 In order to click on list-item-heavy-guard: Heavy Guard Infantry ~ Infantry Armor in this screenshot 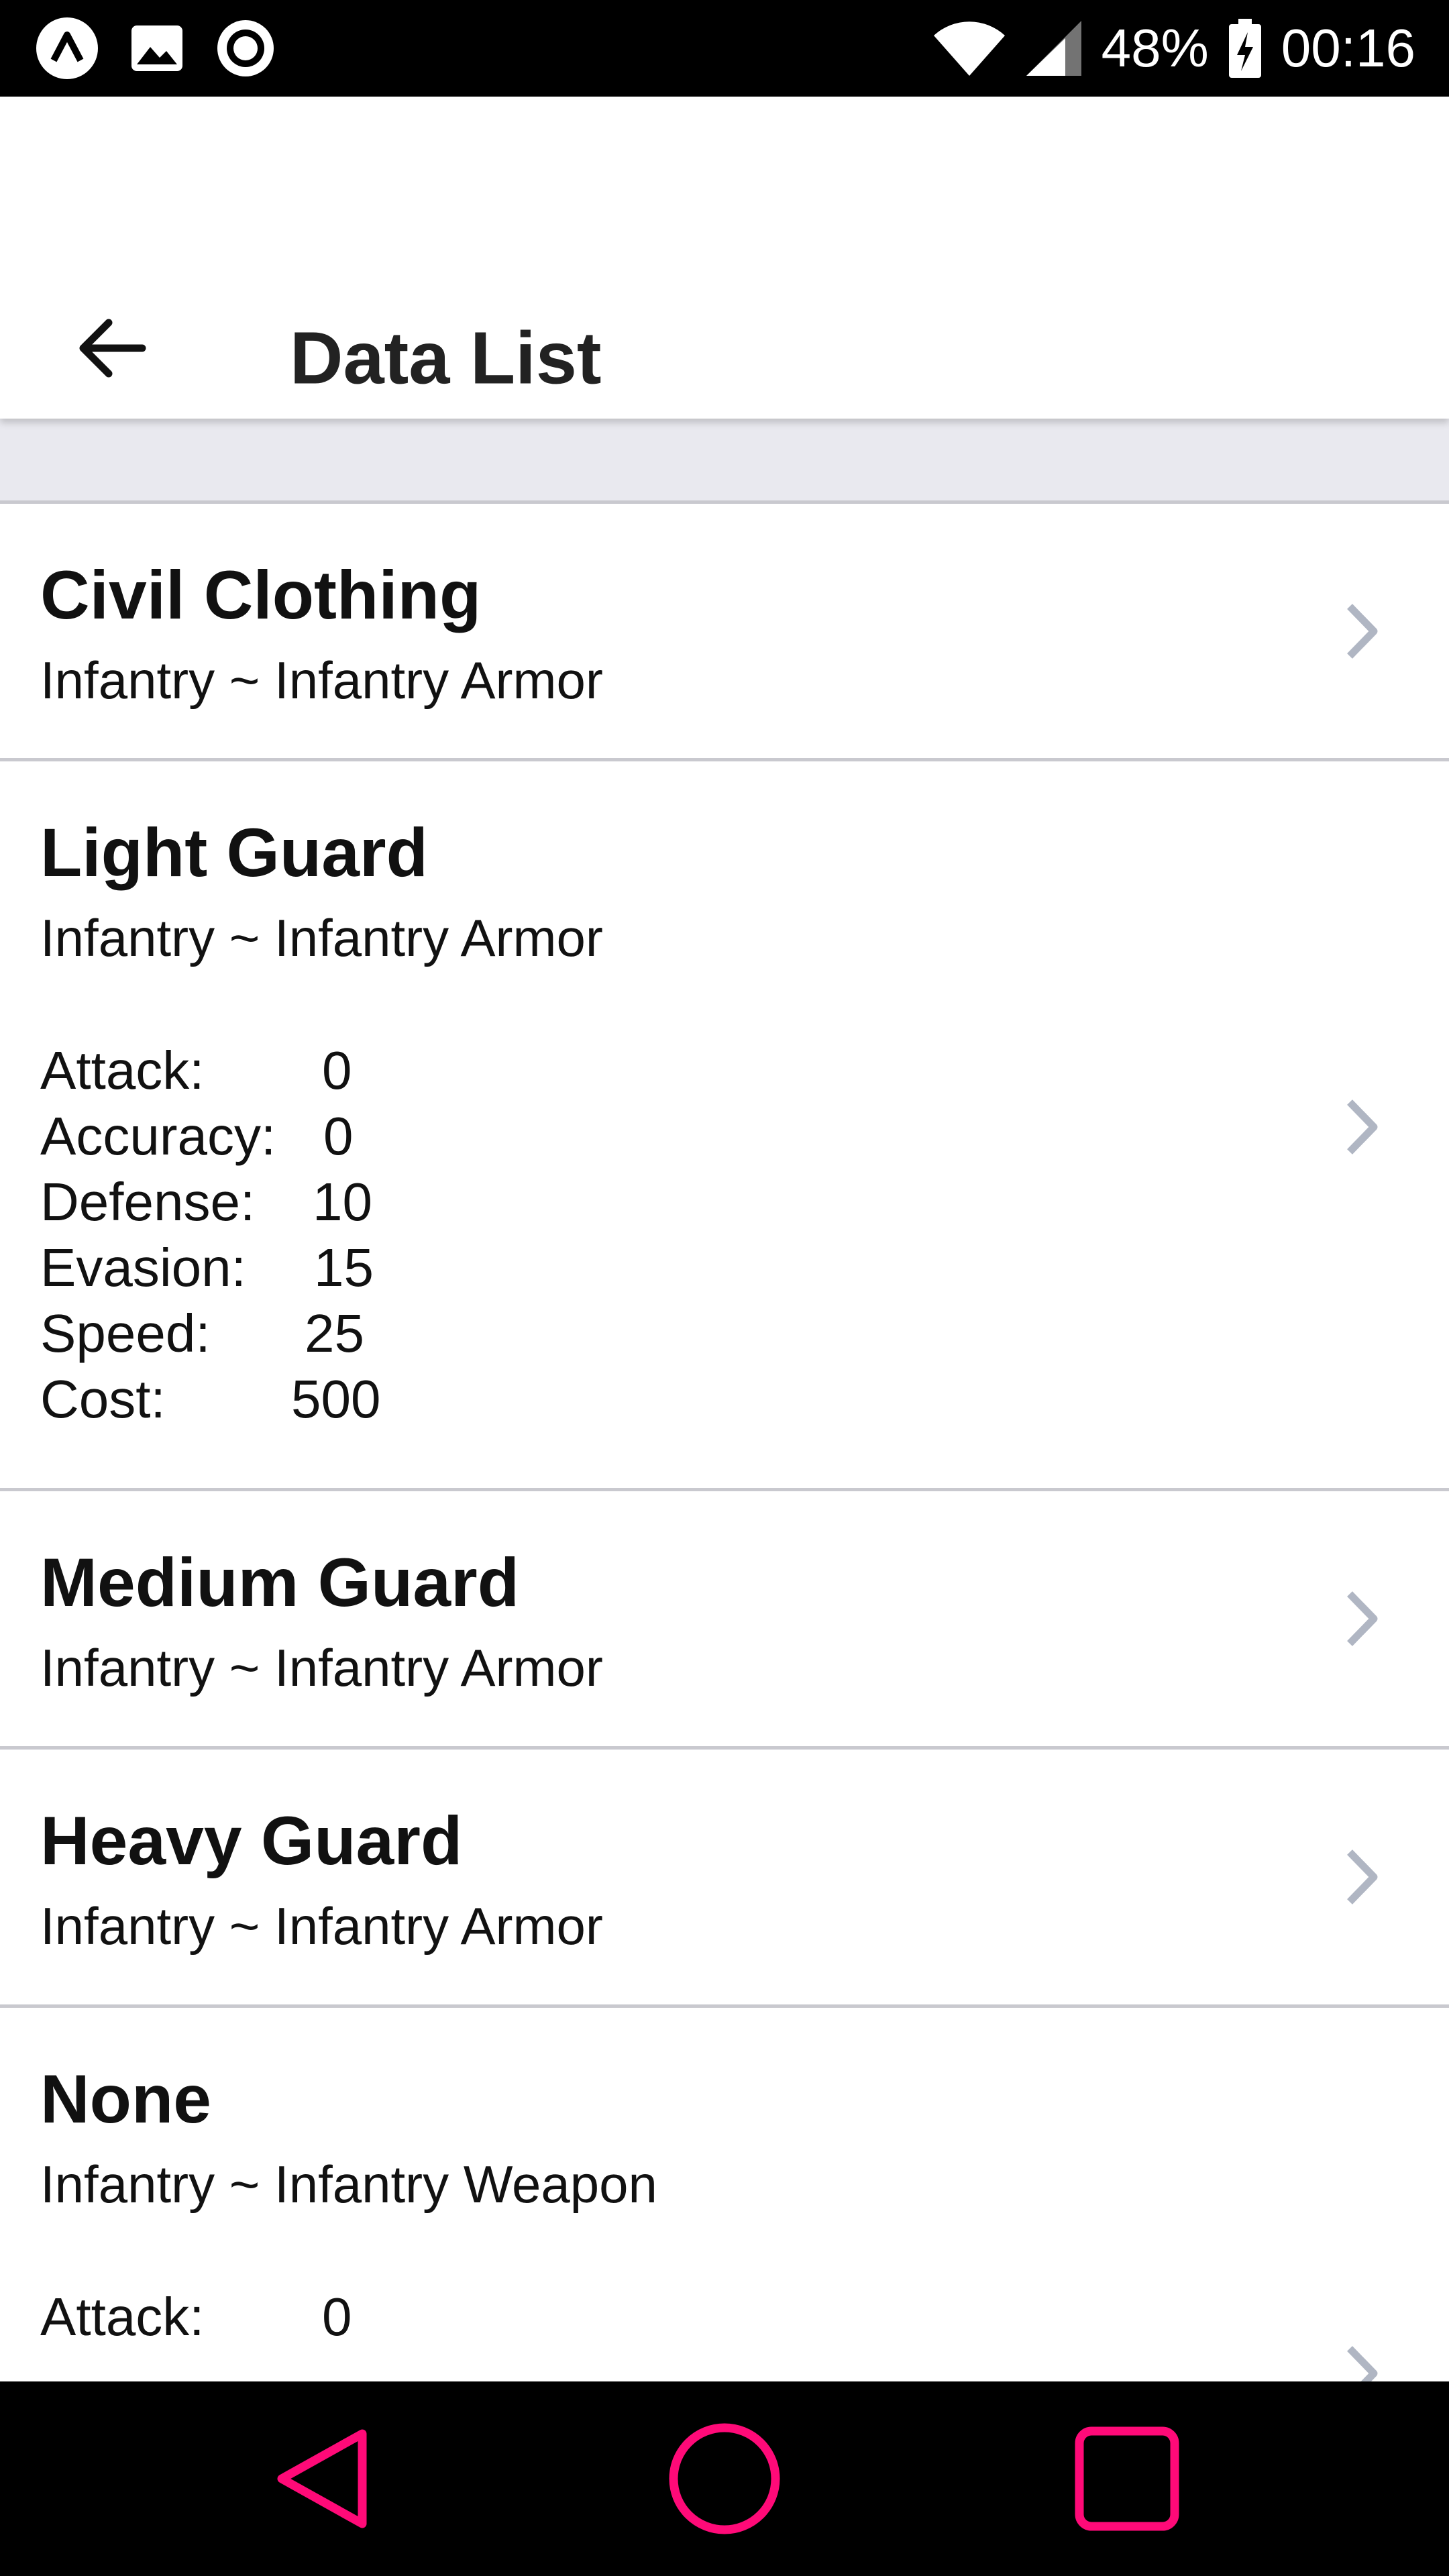, I will do `click(724, 1879)`.